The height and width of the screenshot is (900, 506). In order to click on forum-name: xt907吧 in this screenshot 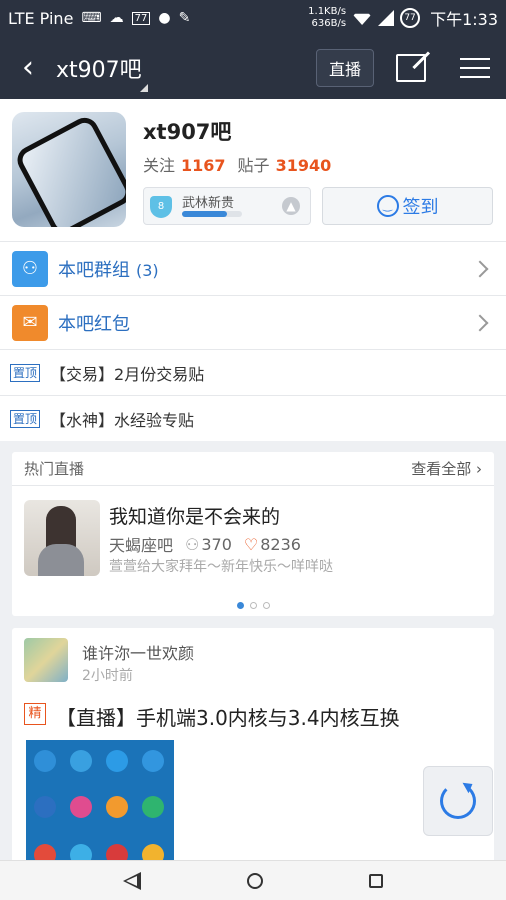, I will do `click(187, 132)`.